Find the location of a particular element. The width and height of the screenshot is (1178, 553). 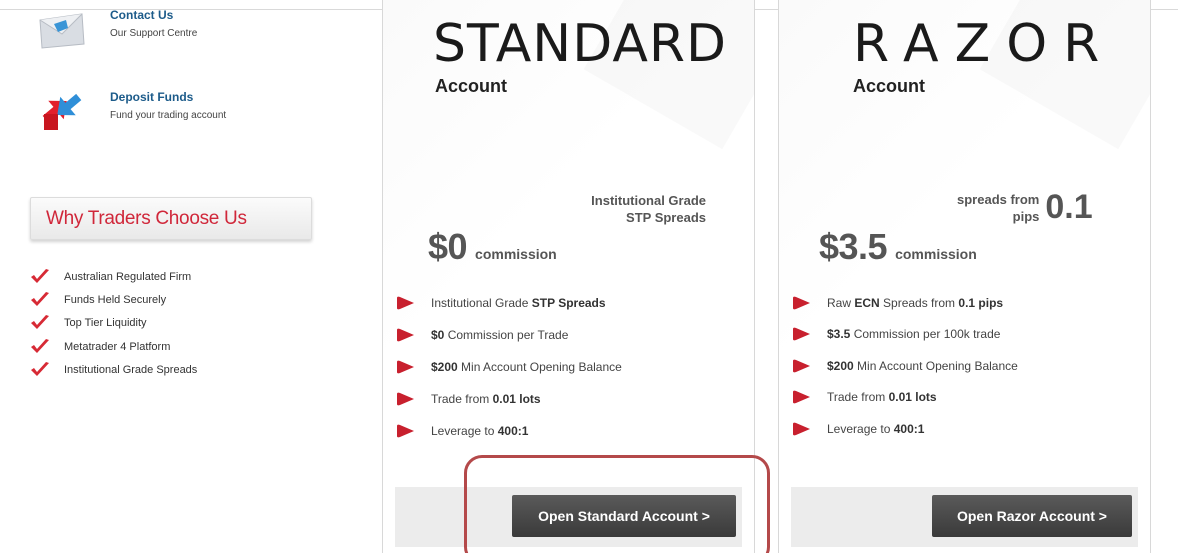

standard-price: $0 commission is located at coordinates (492, 247).